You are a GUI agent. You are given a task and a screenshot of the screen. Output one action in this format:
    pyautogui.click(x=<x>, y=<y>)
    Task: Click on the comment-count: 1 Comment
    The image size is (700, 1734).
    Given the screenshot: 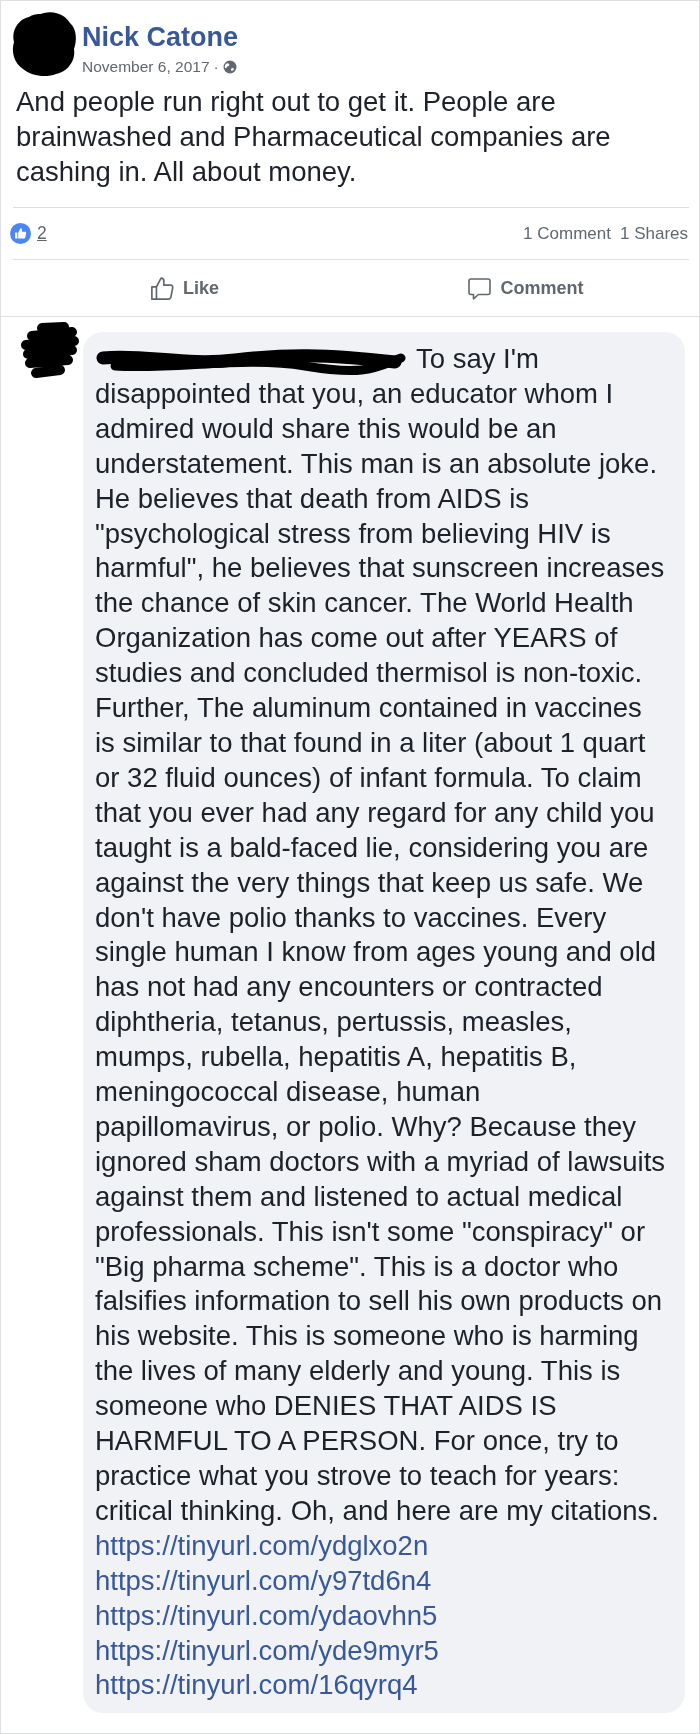 What is the action you would take?
    pyautogui.click(x=567, y=233)
    